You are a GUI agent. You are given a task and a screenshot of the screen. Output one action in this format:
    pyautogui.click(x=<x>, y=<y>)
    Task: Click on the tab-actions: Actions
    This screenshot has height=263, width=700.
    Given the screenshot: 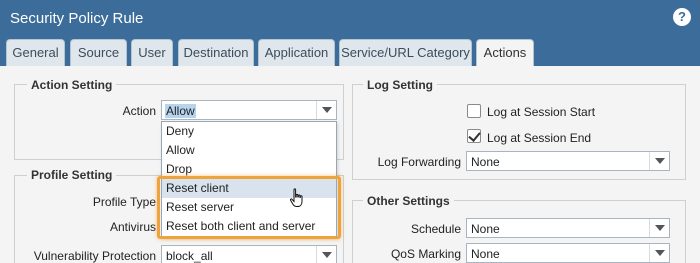 What is the action you would take?
    pyautogui.click(x=505, y=53)
    